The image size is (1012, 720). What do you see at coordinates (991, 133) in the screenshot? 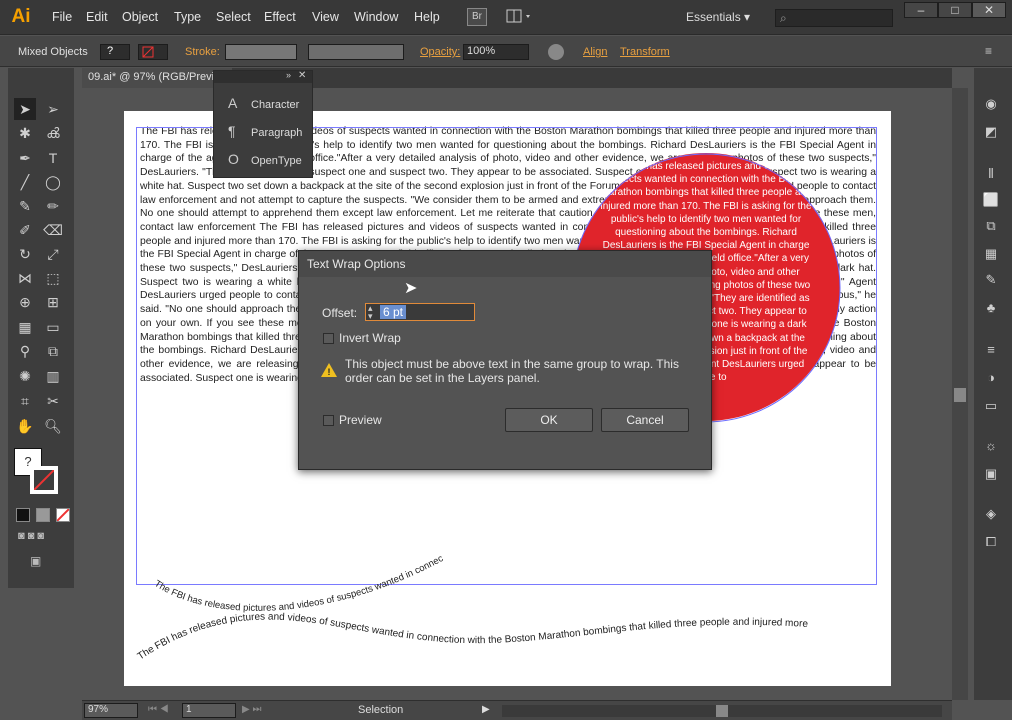
I see `color-panel-icon: ◩` at bounding box center [991, 133].